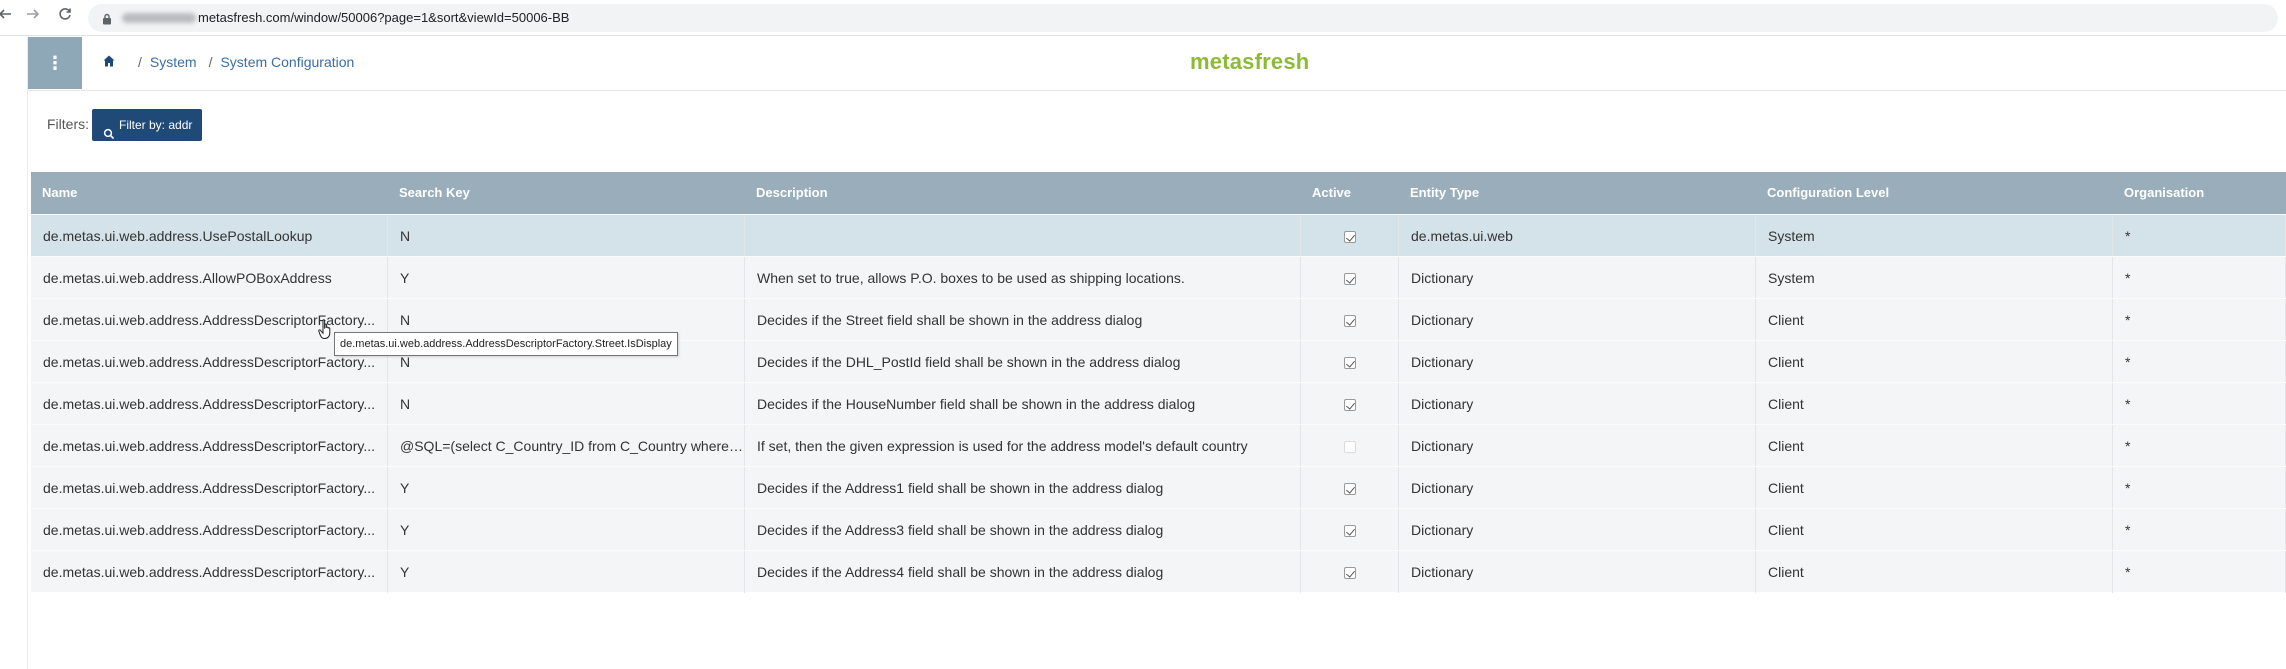 The image size is (2286, 669). What do you see at coordinates (173, 62) in the screenshot?
I see `breadcrumb-system: System` at bounding box center [173, 62].